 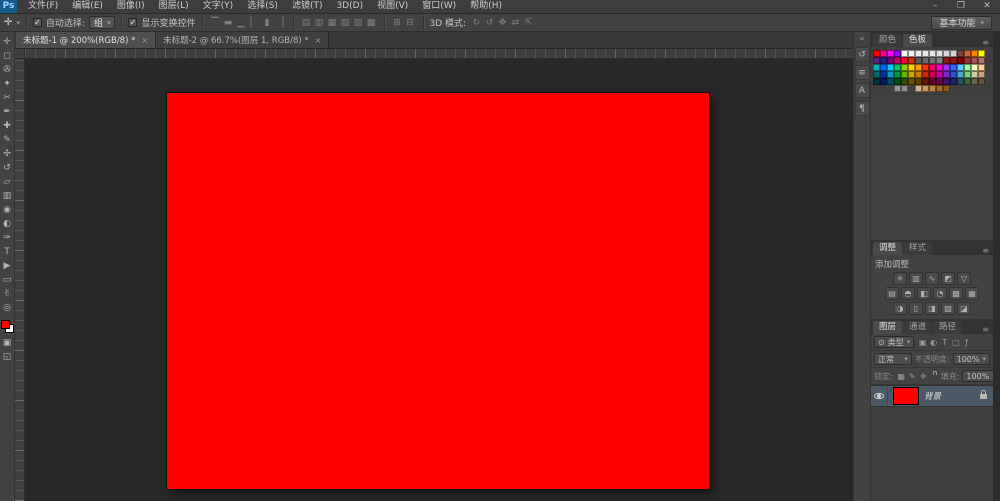 What do you see at coordinates (133, 22) in the screenshot?
I see `show-transform-checkbox: ✓` at bounding box center [133, 22].